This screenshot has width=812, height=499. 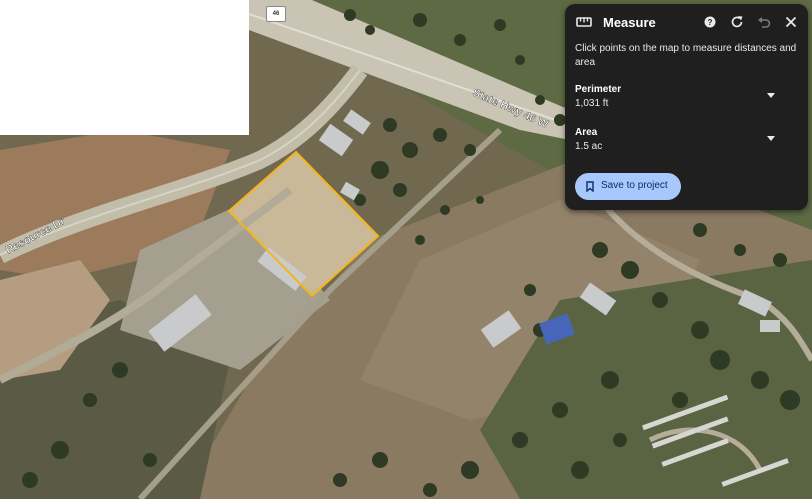 What do you see at coordinates (124, 67) in the screenshot?
I see `blank-overlay` at bounding box center [124, 67].